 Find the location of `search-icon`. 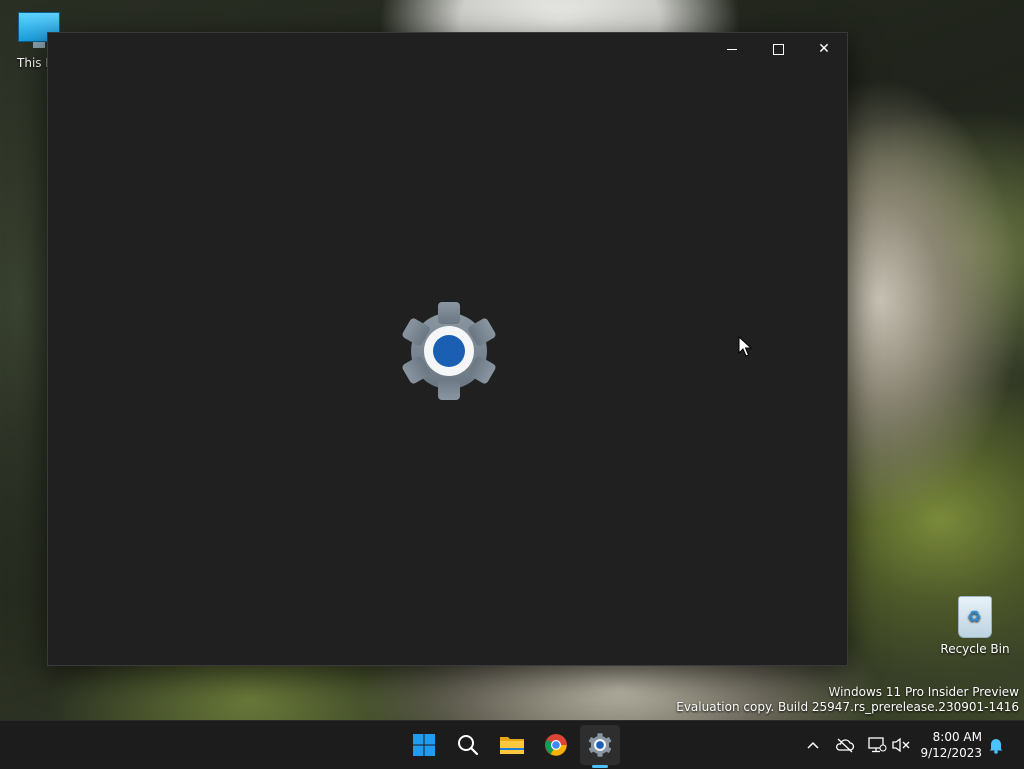

search-icon is located at coordinates (468, 745).